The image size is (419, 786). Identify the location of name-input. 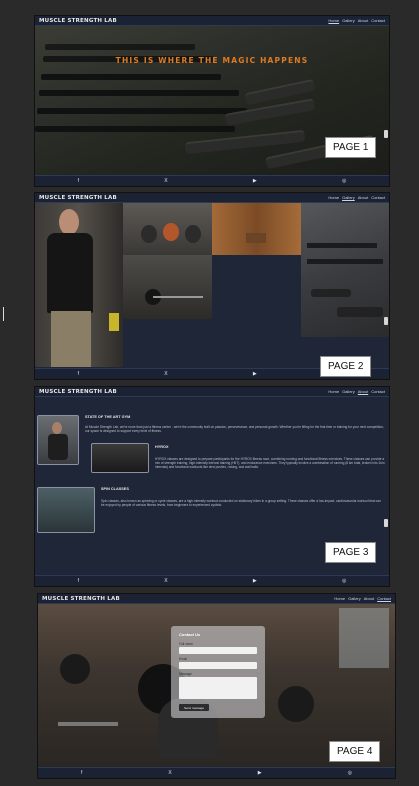
(218, 650).